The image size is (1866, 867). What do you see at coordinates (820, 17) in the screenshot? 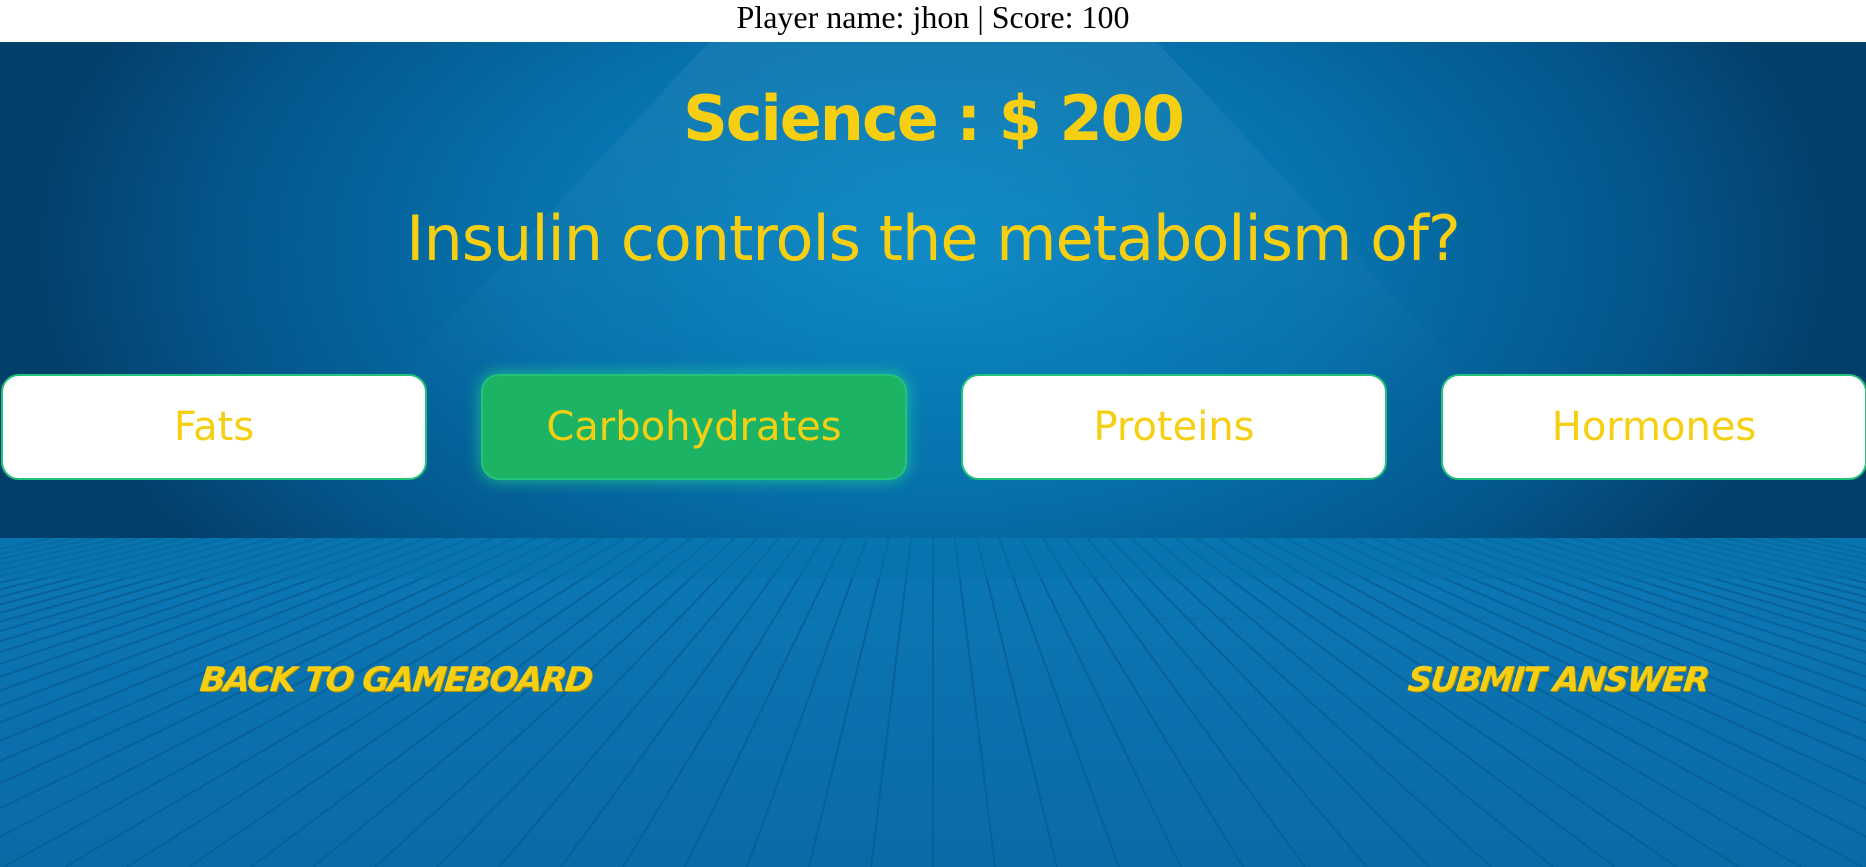
I see `player-name-label: Player name:` at bounding box center [820, 17].